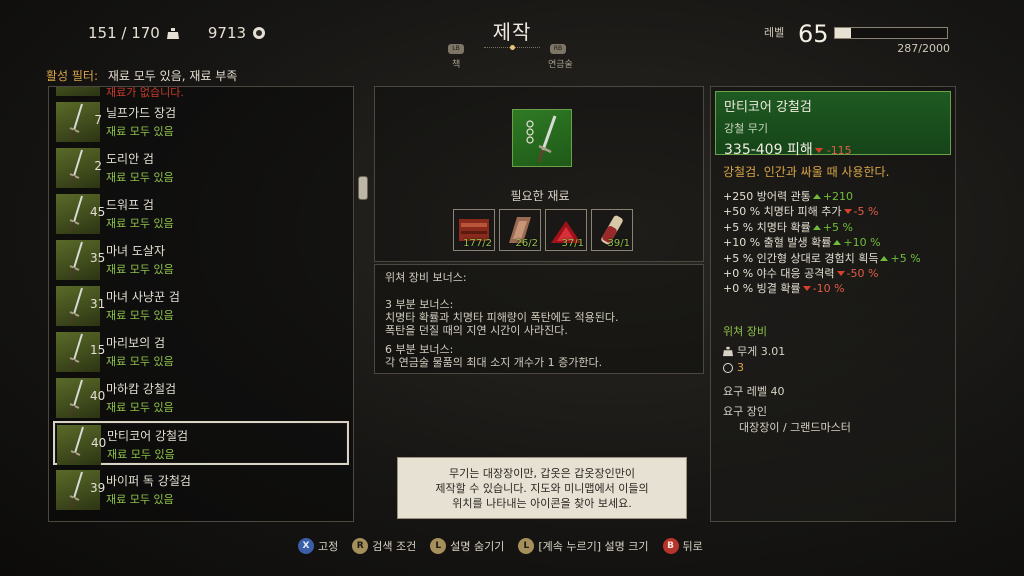 The image size is (1024, 576). I want to click on item-level: 15, so click(98, 350).